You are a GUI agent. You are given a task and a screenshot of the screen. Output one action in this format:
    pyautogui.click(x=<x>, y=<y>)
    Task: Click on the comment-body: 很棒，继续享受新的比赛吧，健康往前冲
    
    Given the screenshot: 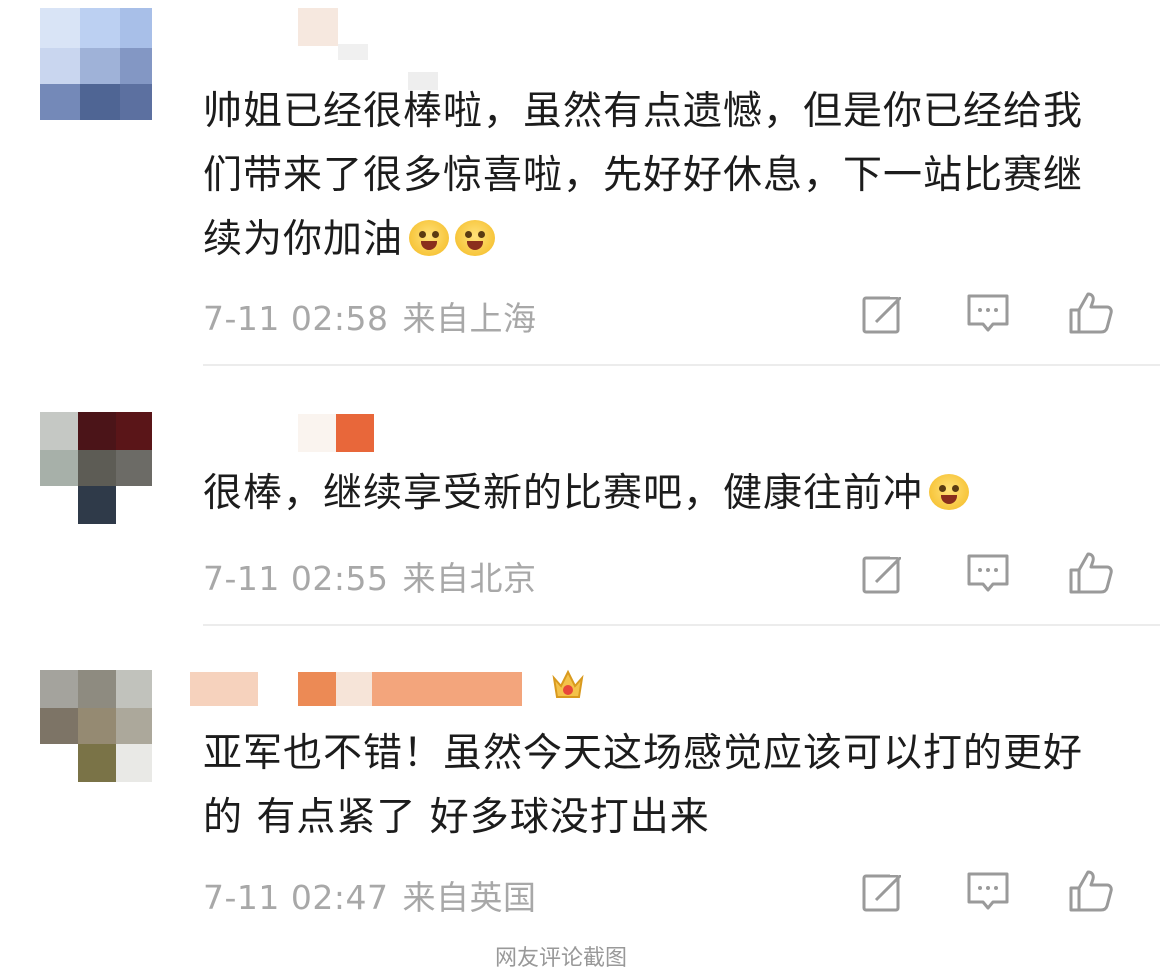 What is the action you would take?
    pyautogui.click(x=563, y=493)
    